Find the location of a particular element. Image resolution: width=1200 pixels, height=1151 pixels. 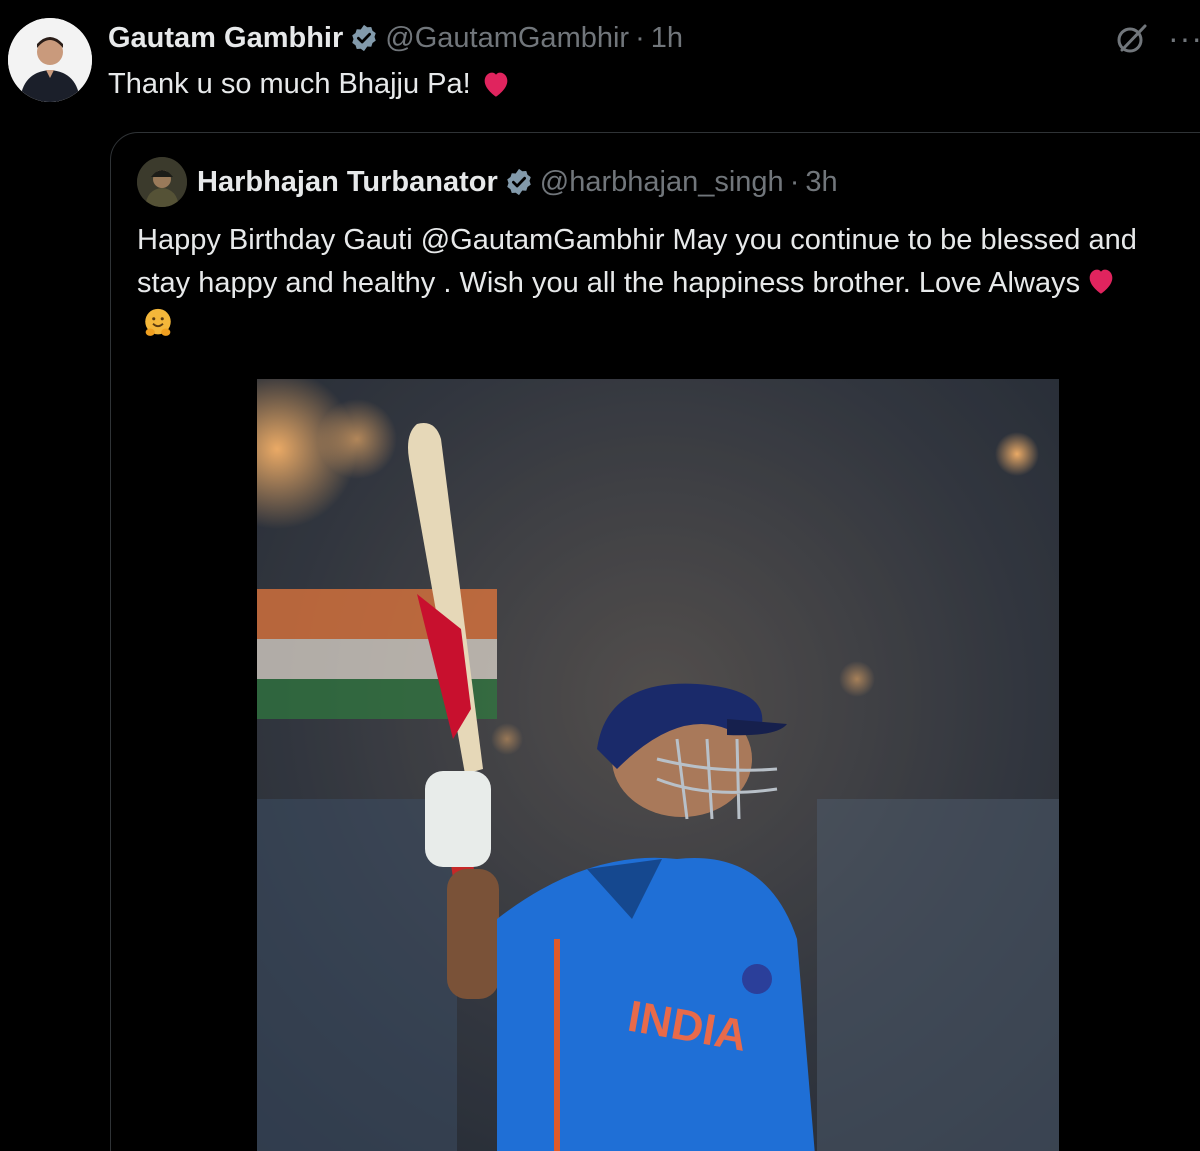

quoted-author-handle: @harbhajan_singh is located at coordinates (662, 182).